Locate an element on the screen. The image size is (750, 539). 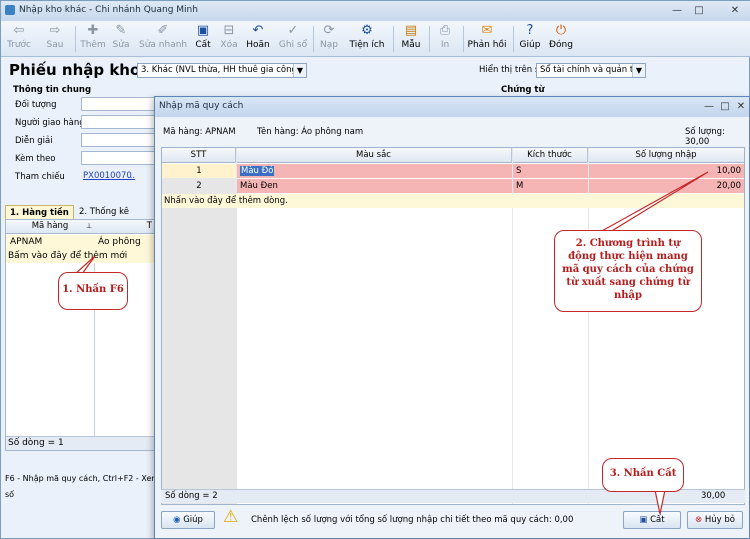
callout-1: 1. Nhấn F6 is located at coordinates (93, 291).